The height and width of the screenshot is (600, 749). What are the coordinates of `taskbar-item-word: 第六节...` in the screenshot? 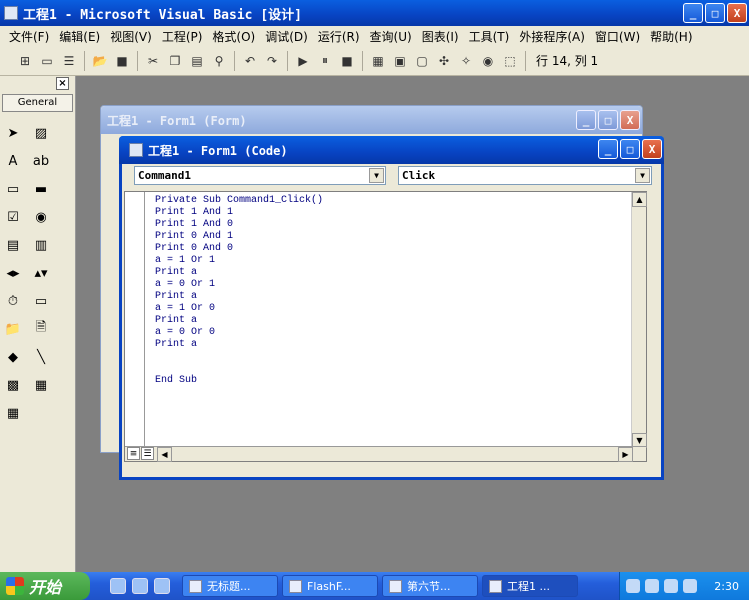 It's located at (430, 586).